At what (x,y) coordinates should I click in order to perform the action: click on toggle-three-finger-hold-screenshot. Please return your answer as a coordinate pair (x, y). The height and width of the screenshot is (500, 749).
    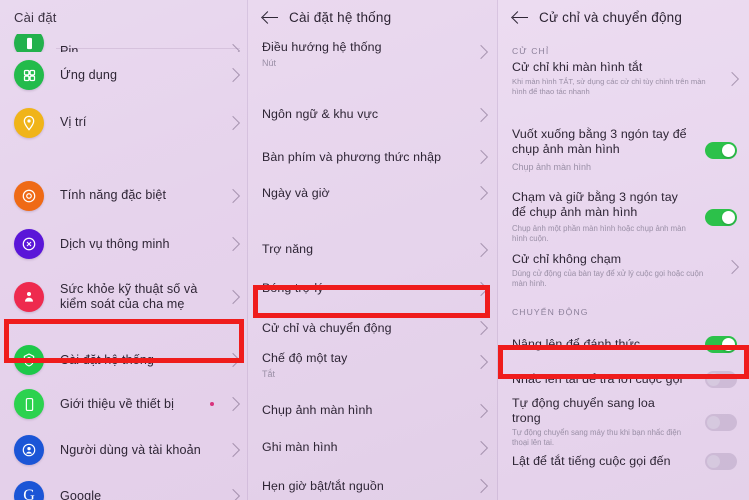
    Looking at the image, I should click on (721, 217).